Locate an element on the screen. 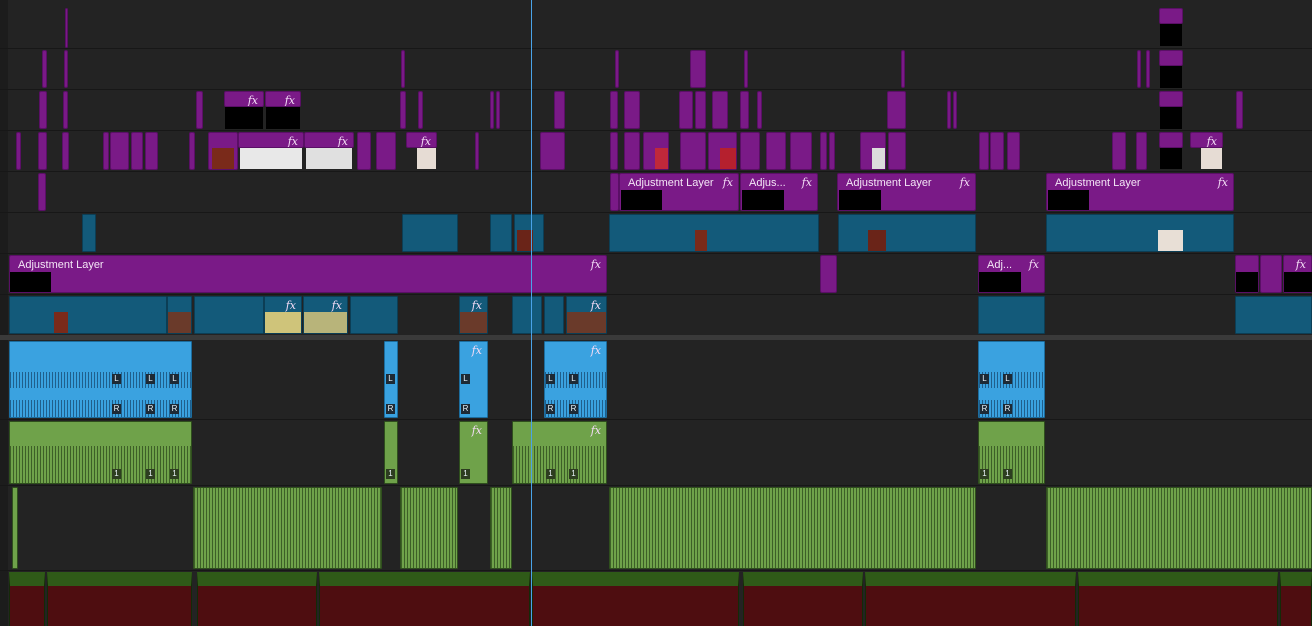  adjustment-layer-clip: Adjustment Layer fx is located at coordinates (308, 274).